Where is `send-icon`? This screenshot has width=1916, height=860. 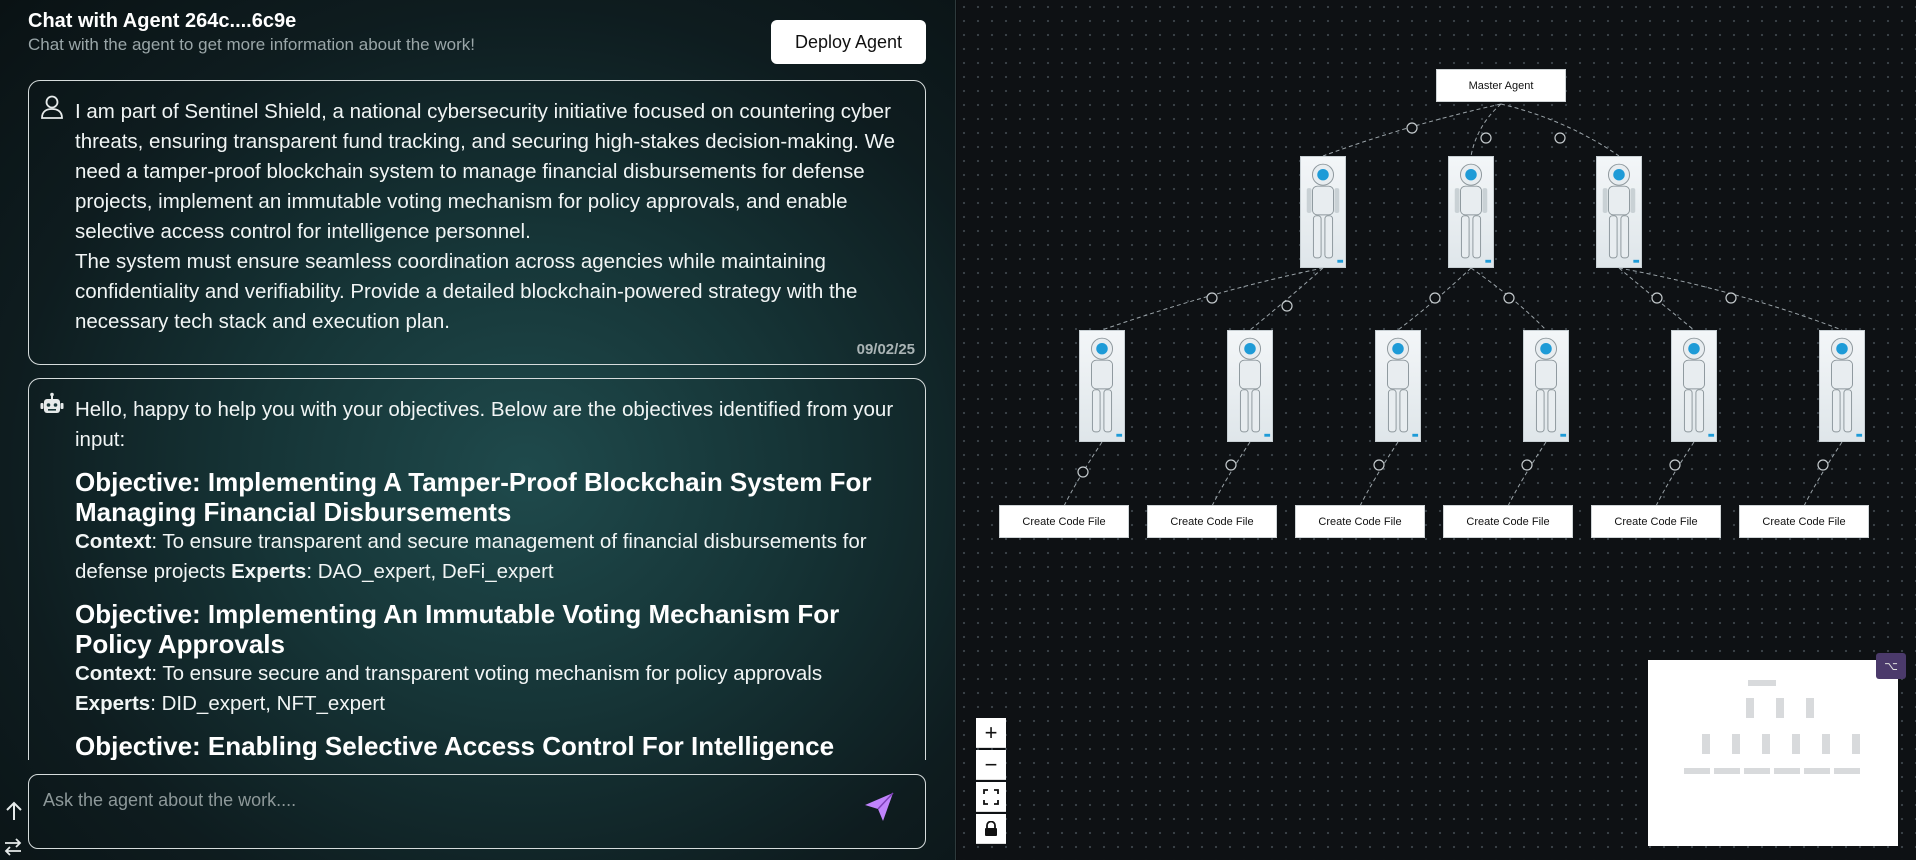 send-icon is located at coordinates (879, 807).